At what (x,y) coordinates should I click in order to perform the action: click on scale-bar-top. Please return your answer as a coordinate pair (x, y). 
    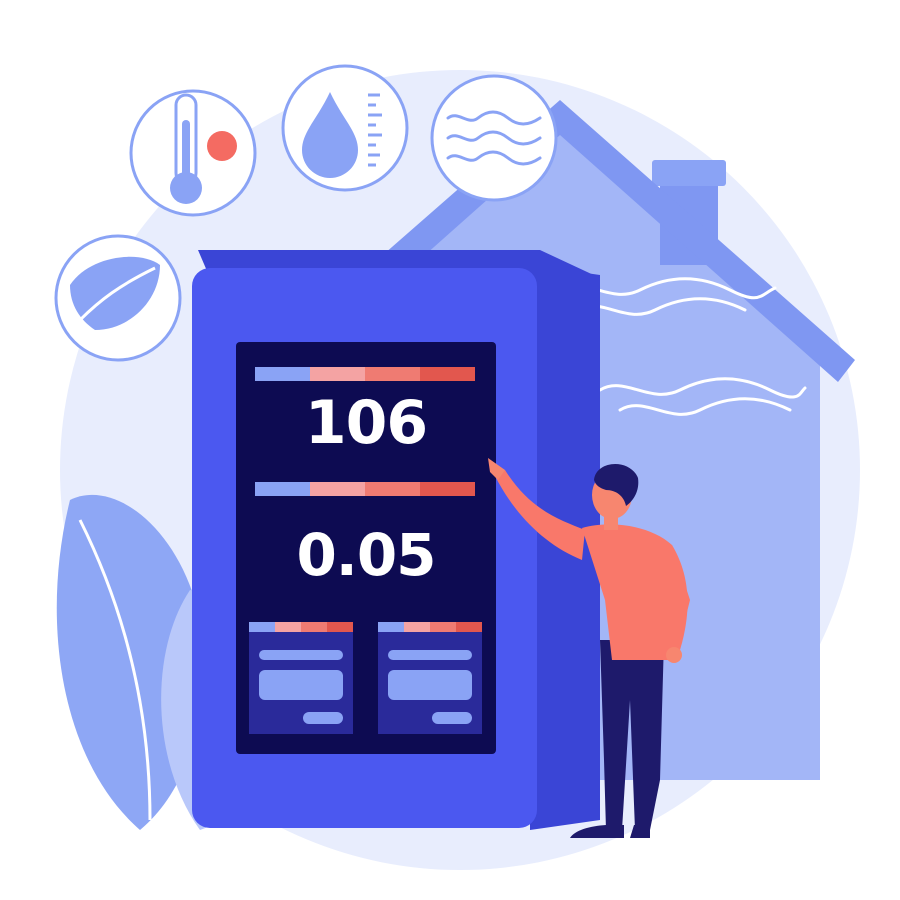
    Looking at the image, I should click on (365, 374).